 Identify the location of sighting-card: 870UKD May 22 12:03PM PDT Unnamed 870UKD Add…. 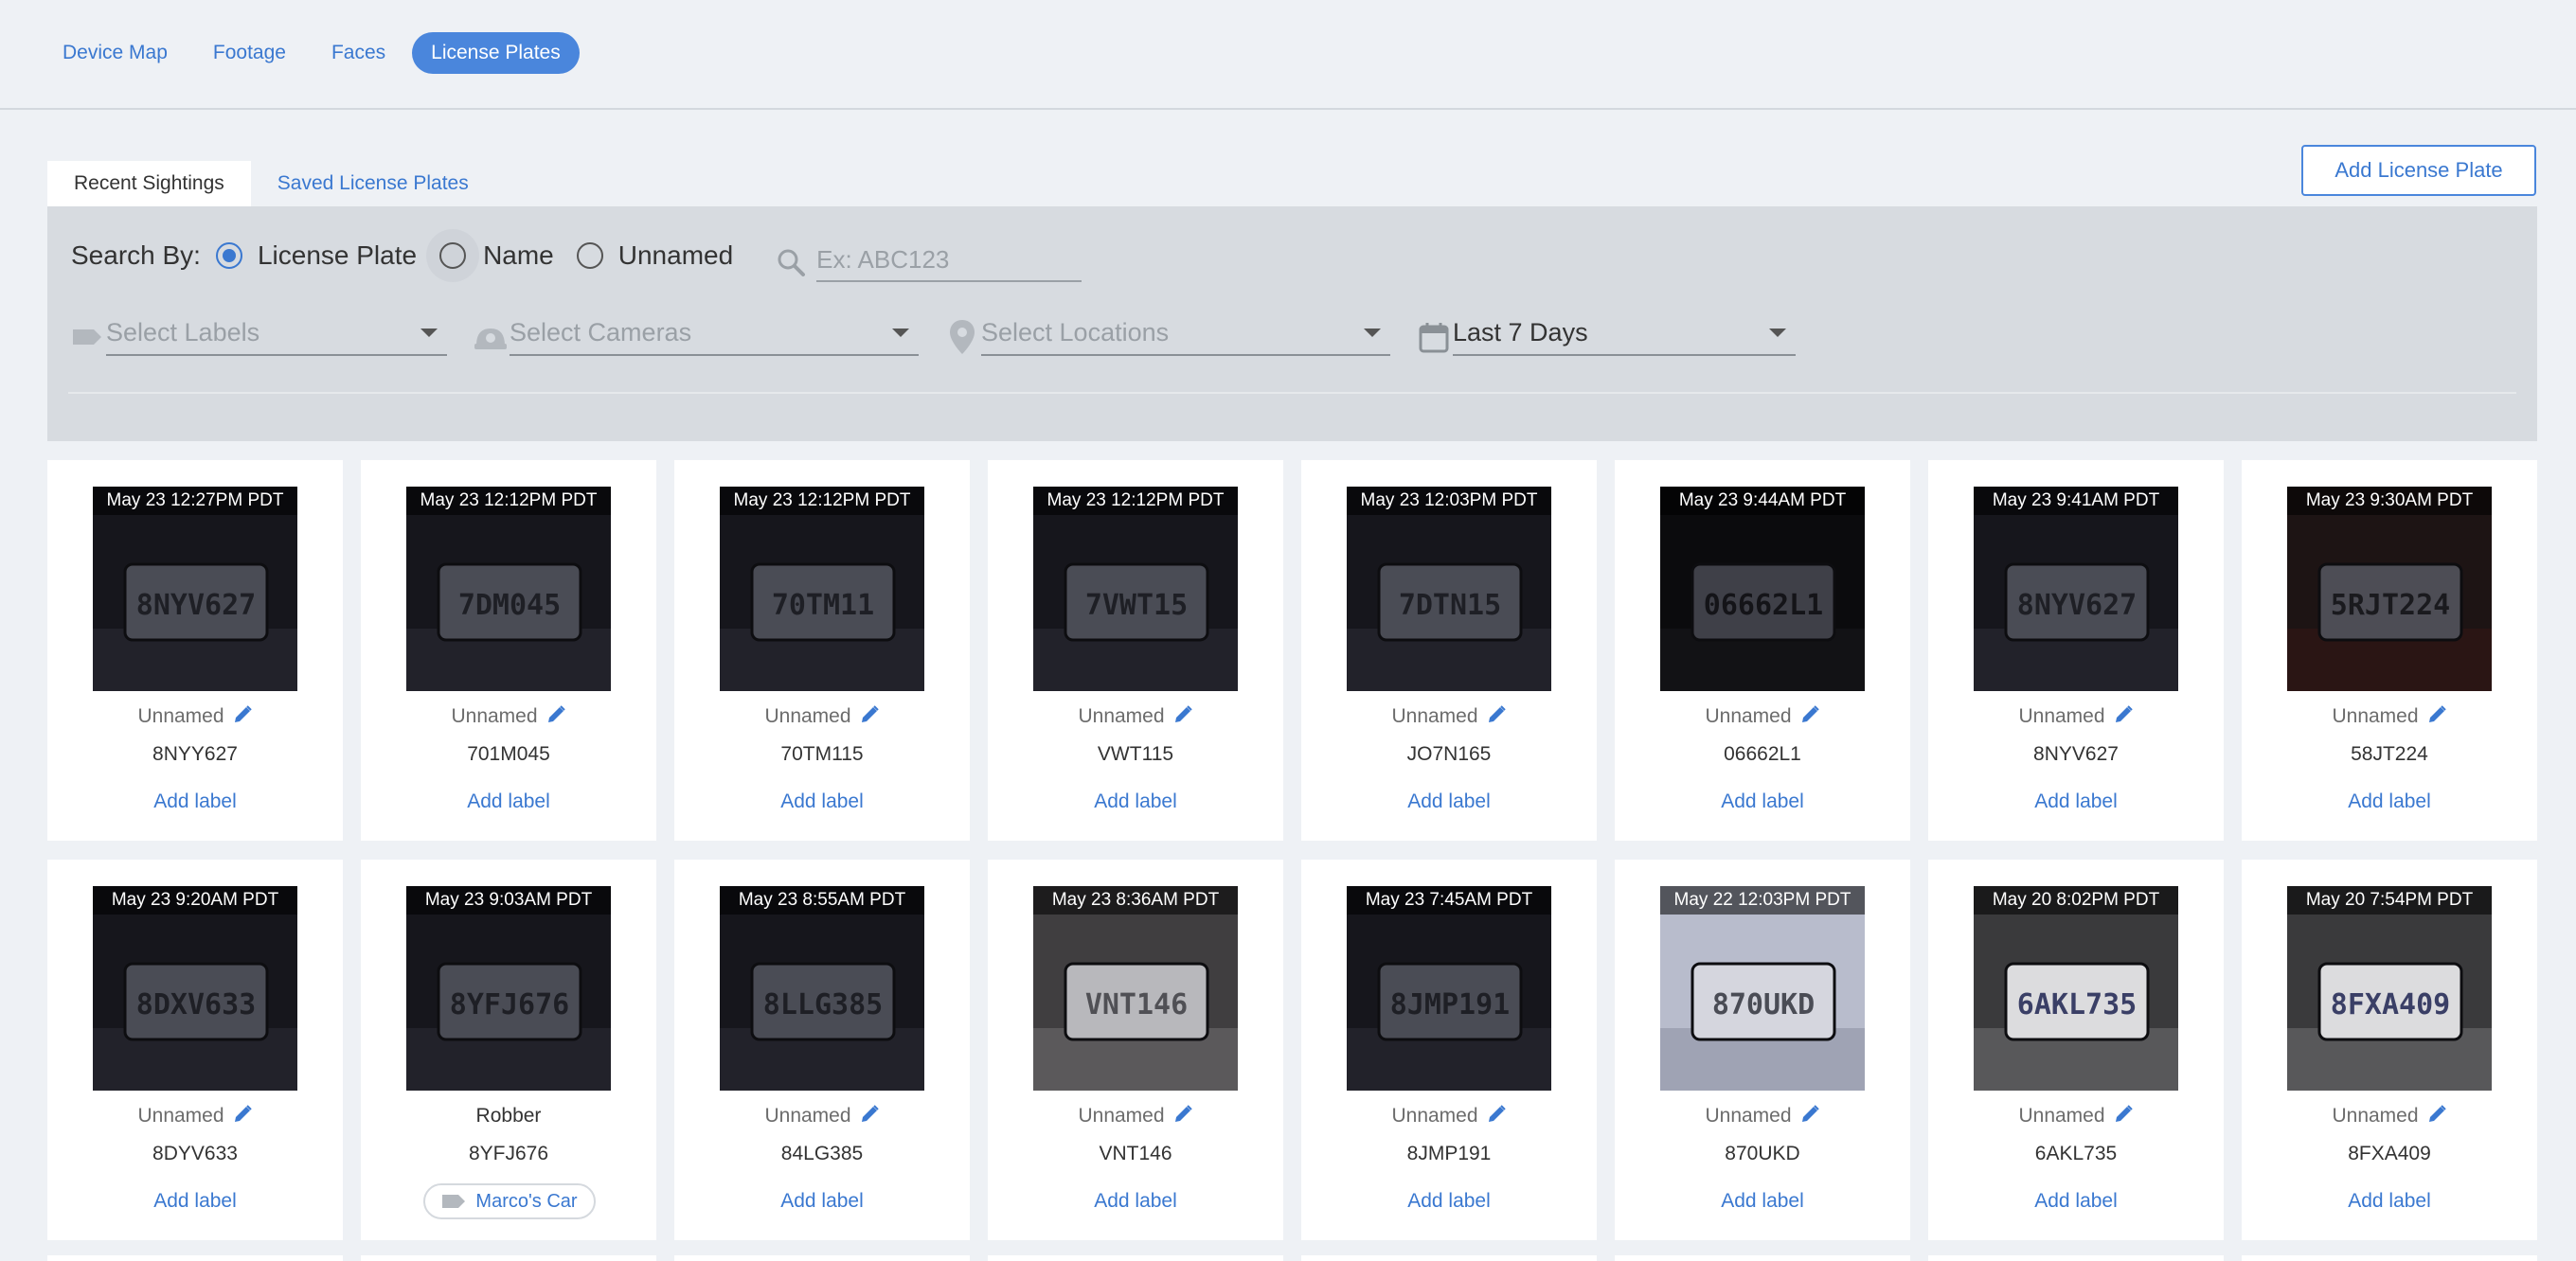
(1762, 1050).